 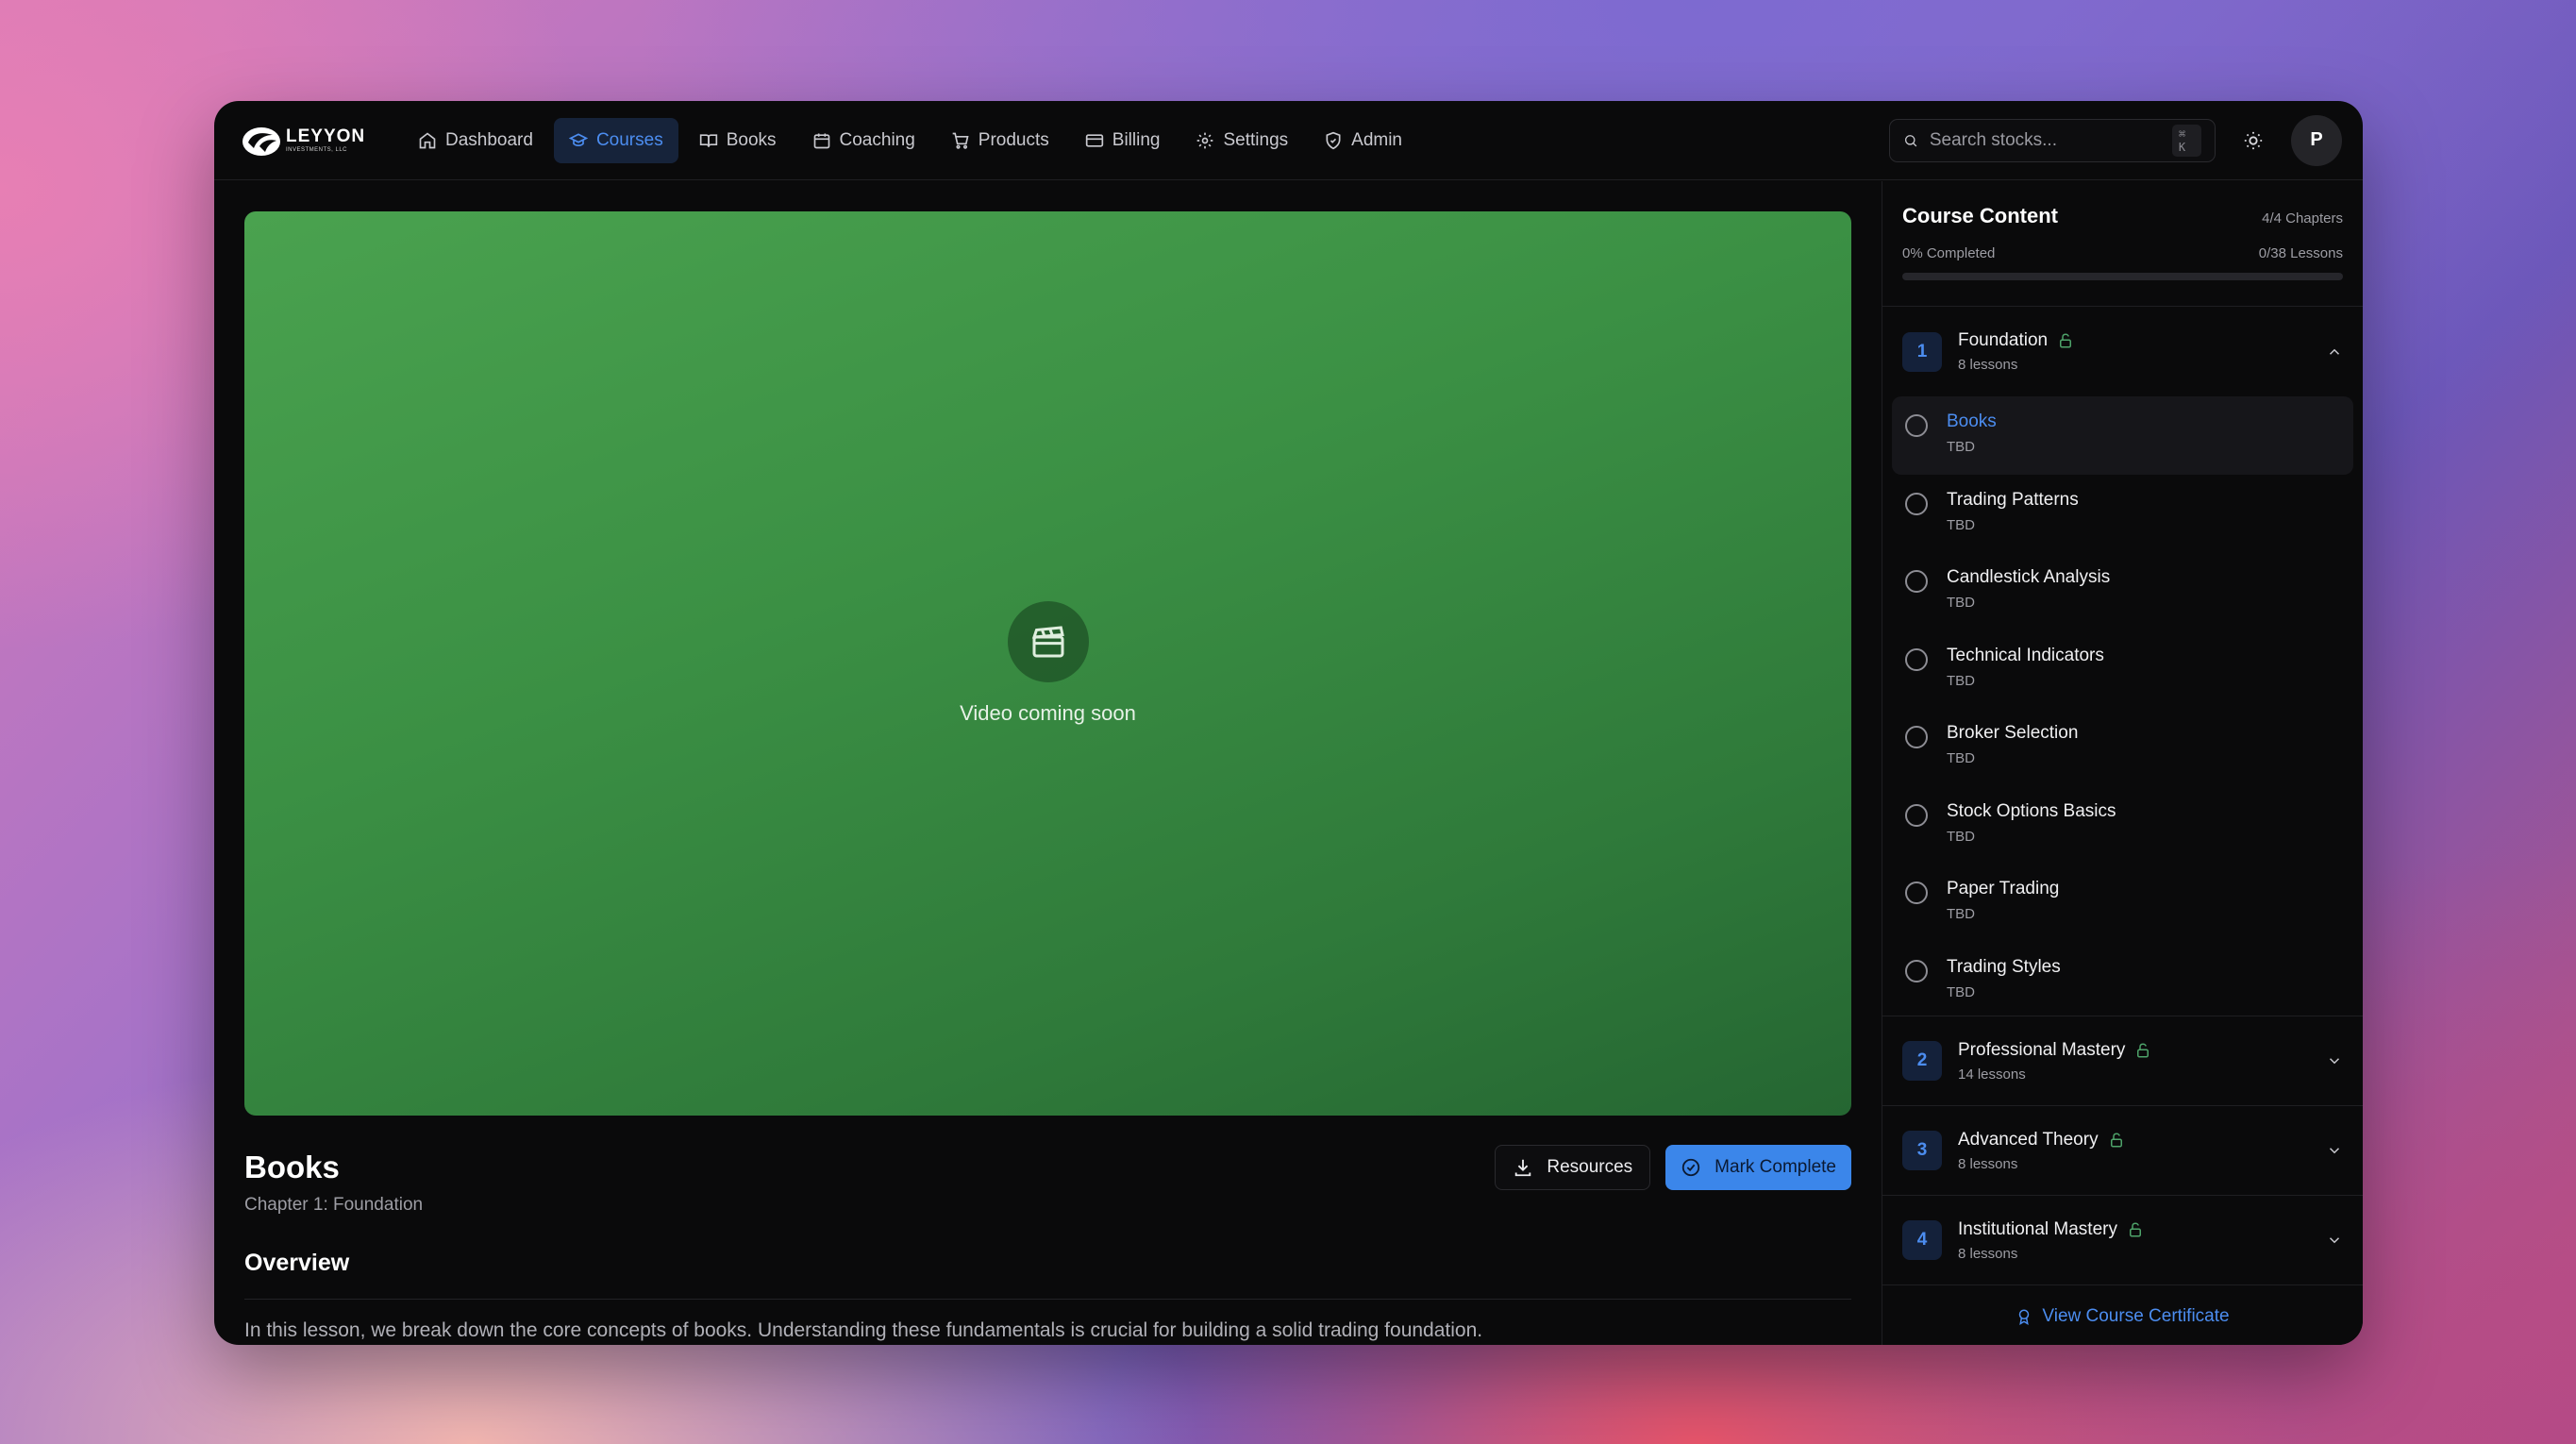 I want to click on search-shortcut: ⌘ K, so click(x=2186, y=140).